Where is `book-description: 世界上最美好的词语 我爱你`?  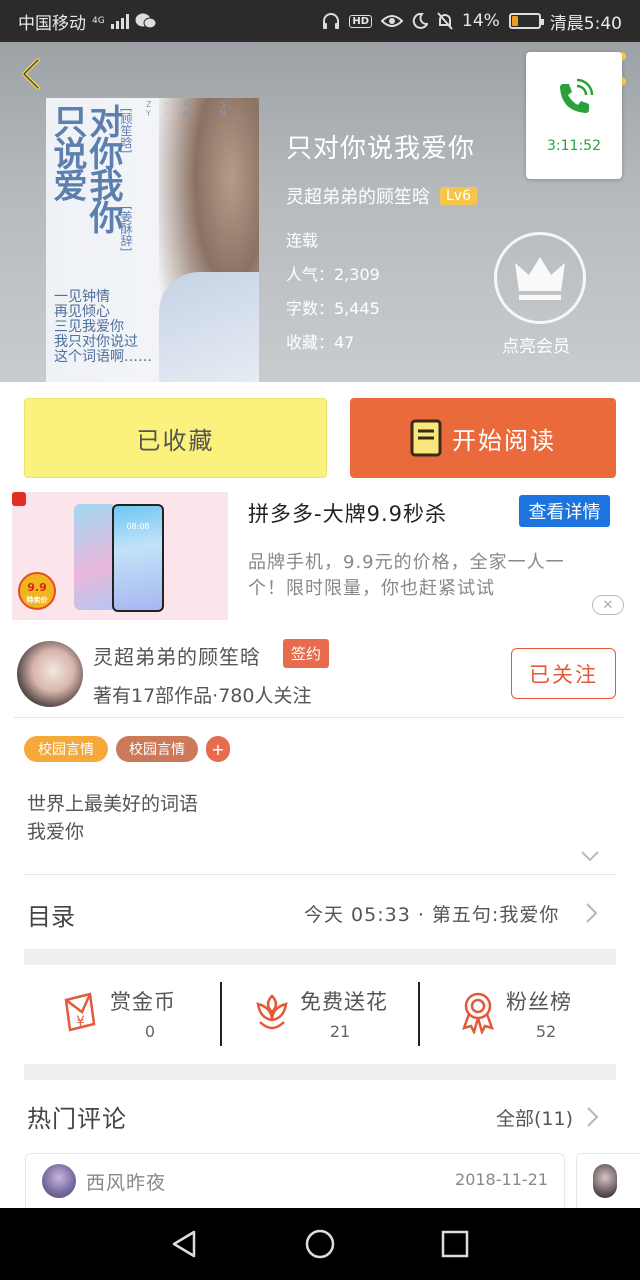
book-description: 世界上最美好的词语 我爱你 is located at coordinates (112, 818).